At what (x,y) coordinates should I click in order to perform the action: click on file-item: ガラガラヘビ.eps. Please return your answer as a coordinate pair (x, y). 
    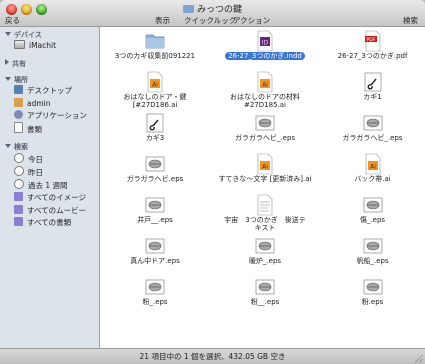
    Looking at the image, I should click on (155, 170).